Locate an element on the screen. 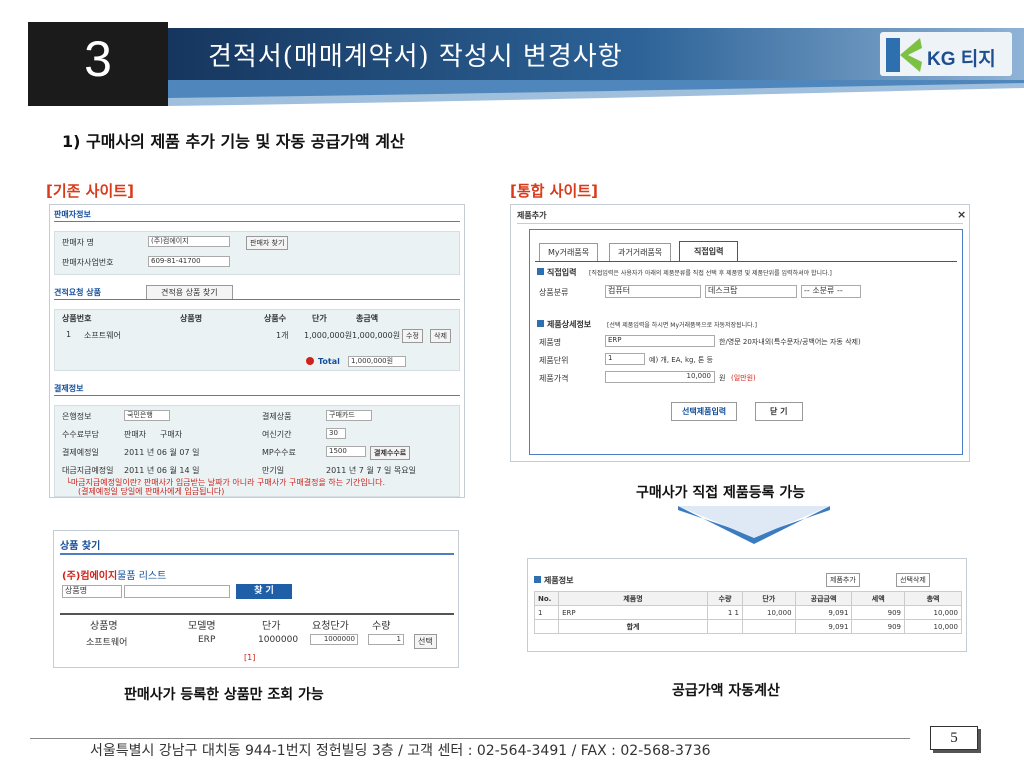 The height and width of the screenshot is (768, 1024). search-col-price: 단가 is located at coordinates (271, 626).